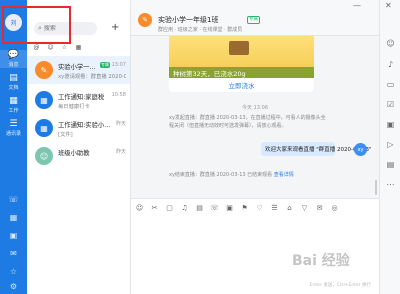  What do you see at coordinates (200, 30) in the screenshot?
I see `group-subtitle: 群应用 · 班级之家 · 在线课堂 · 群成员` at bounding box center [200, 30].